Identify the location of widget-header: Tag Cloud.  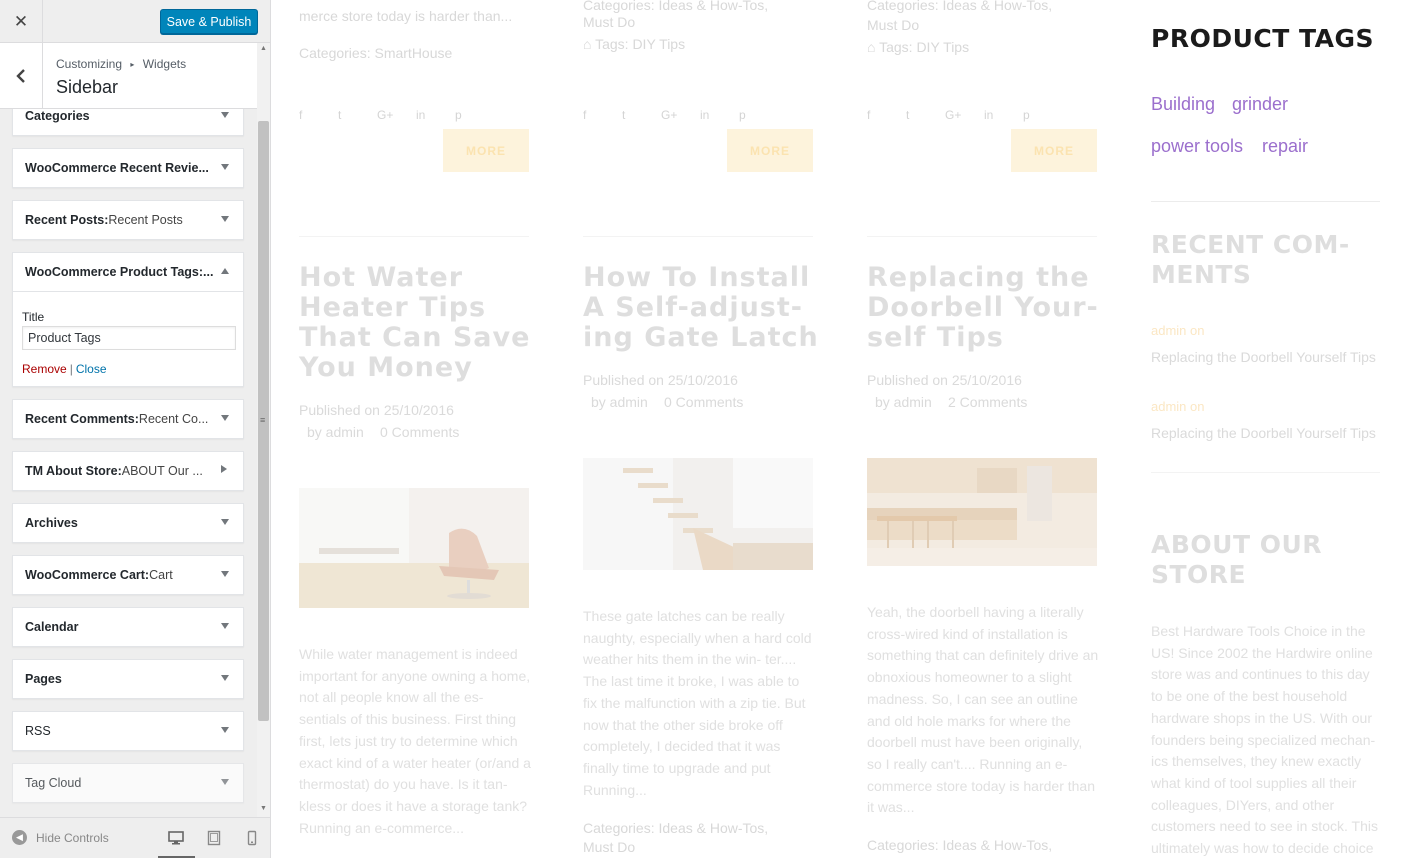
(128, 783).